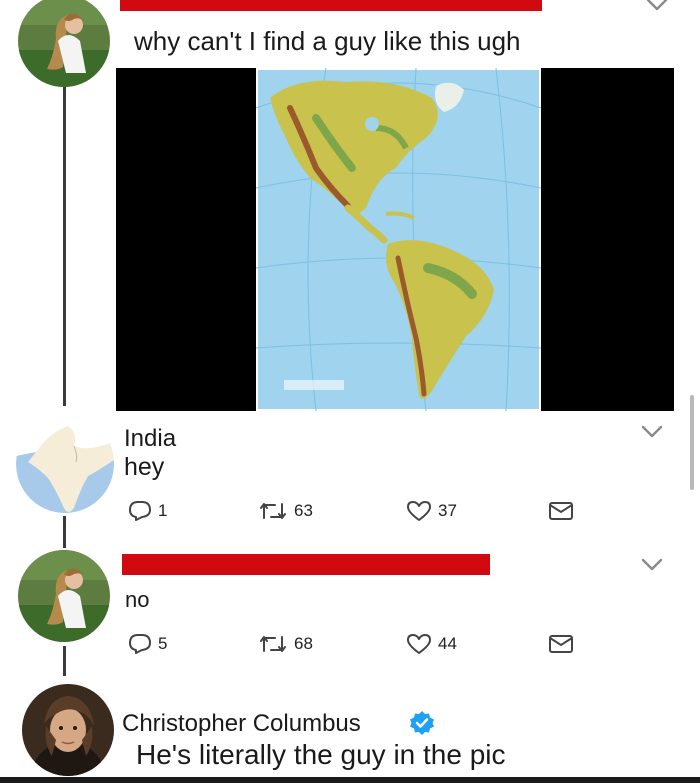 The image size is (700, 783). What do you see at coordinates (303, 643) in the screenshot?
I see `retweet-count: 68` at bounding box center [303, 643].